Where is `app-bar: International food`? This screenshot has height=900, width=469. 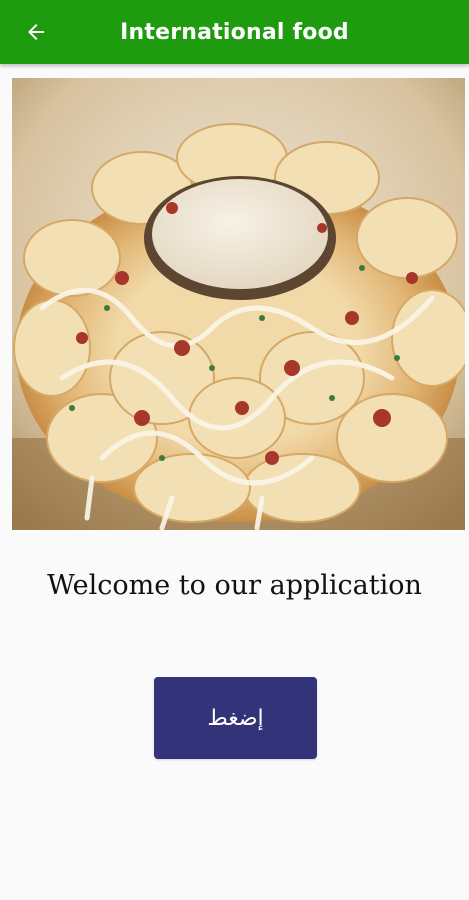
app-bar: International food is located at coordinates (234, 32).